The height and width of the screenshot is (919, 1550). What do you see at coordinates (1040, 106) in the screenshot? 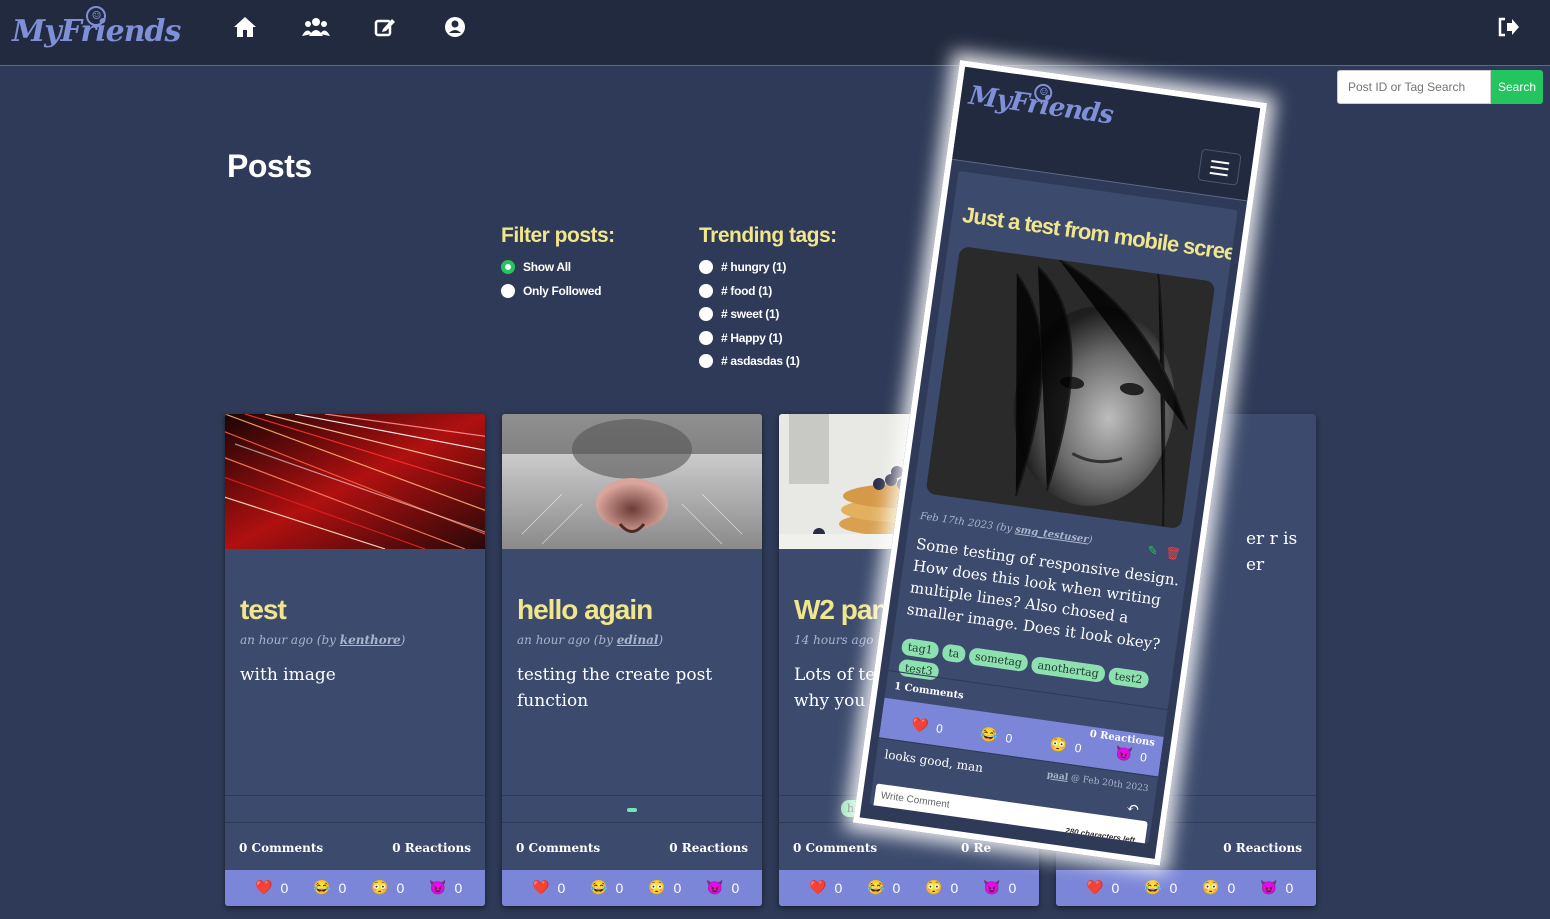
I see `mobile-brand-logo: MyFriends ☺` at bounding box center [1040, 106].